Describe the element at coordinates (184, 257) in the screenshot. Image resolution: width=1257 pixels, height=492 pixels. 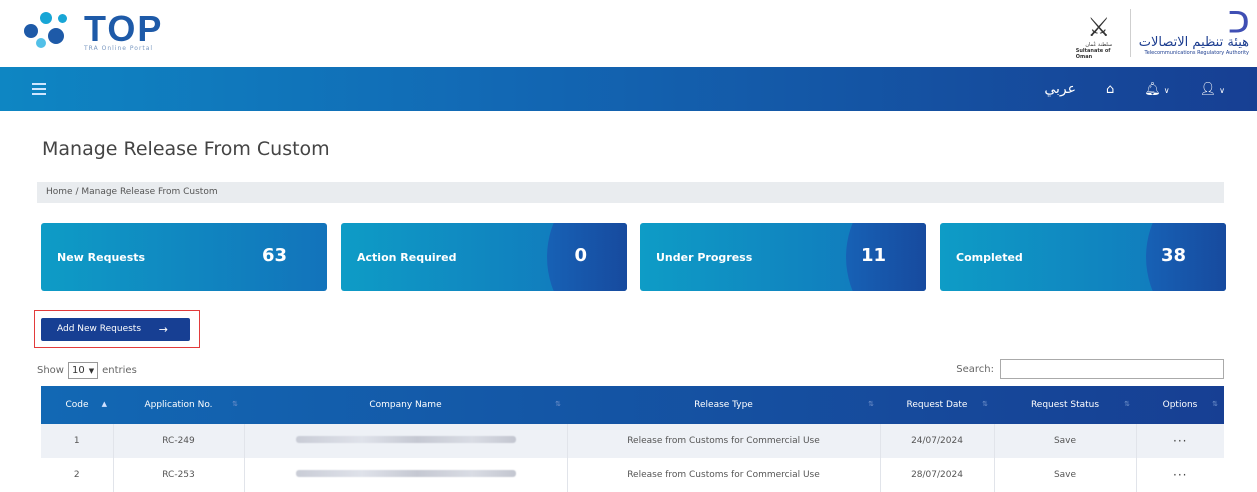
I see `stat-card-new-requests: New Requests 63` at that location.